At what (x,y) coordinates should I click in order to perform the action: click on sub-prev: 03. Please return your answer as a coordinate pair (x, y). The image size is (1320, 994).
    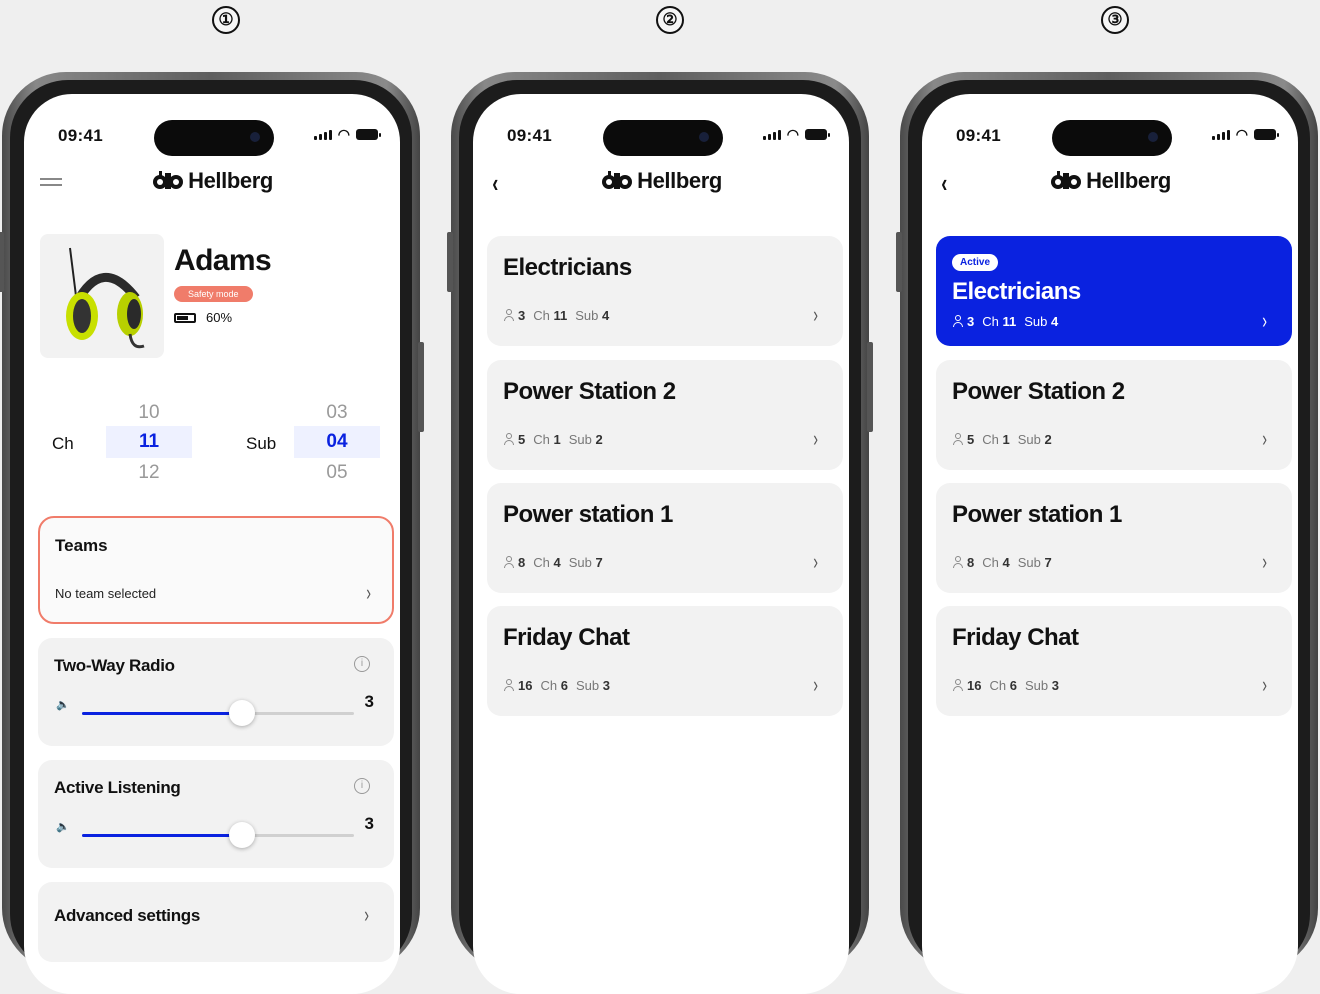
    Looking at the image, I should click on (337, 413).